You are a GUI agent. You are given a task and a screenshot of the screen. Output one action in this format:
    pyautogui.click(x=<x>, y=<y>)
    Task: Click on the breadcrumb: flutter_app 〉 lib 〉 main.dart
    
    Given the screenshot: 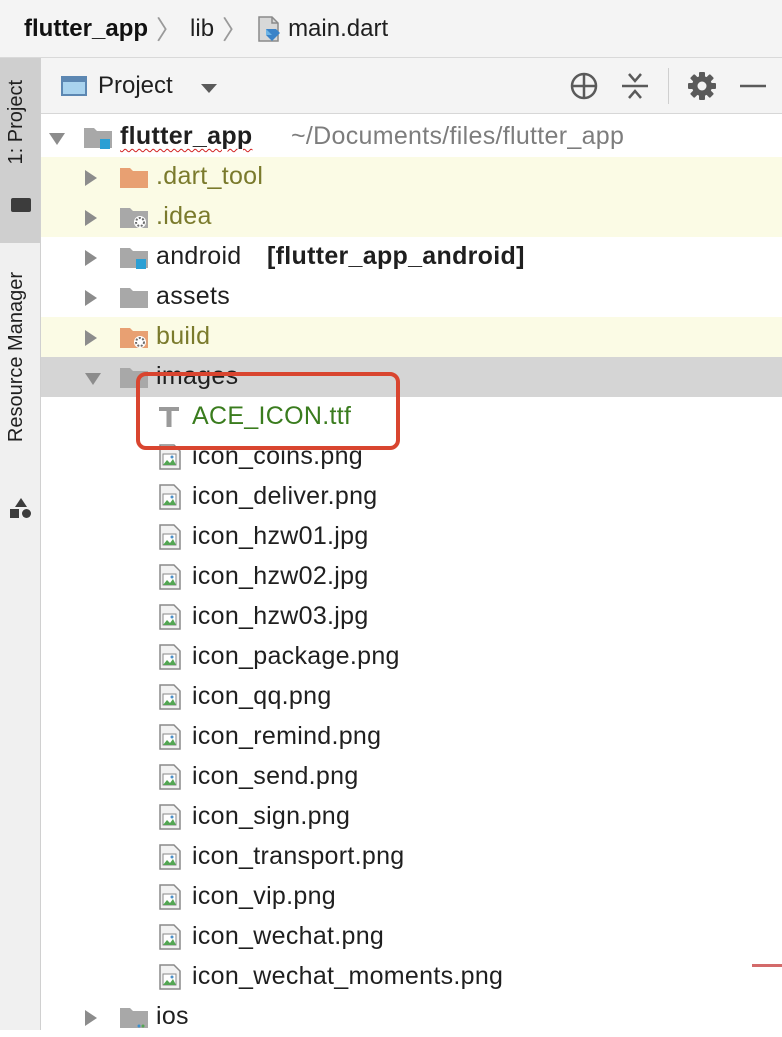 What is the action you would take?
    pyautogui.click(x=391, y=29)
    